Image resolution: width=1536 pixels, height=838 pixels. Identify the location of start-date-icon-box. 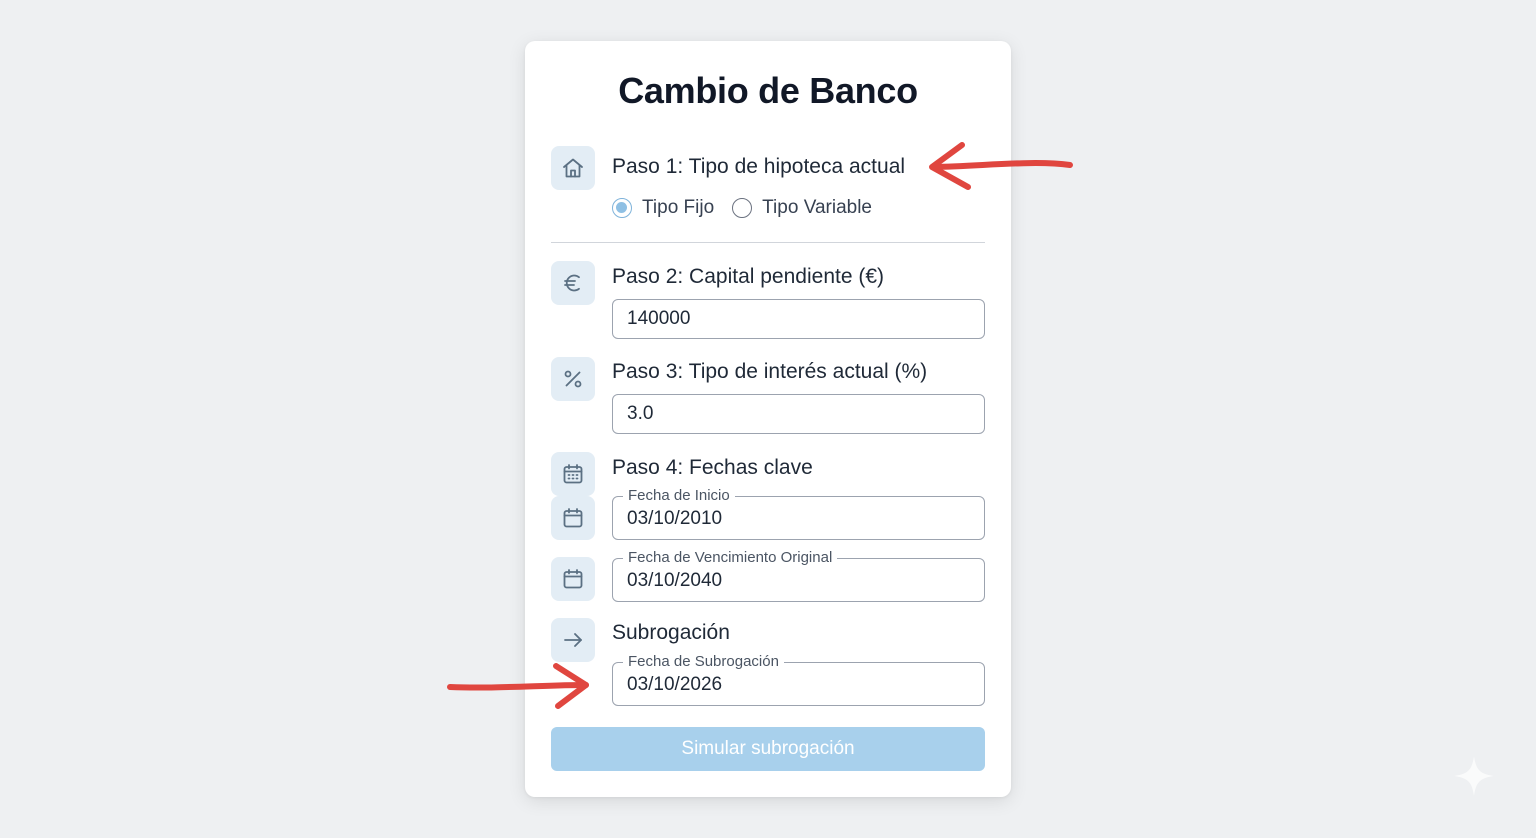
(573, 518).